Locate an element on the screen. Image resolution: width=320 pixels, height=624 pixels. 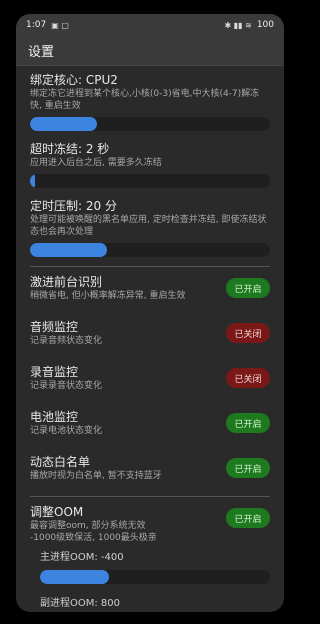
dynamic-whitelist-toggle: 已开启 is located at coordinates (248, 468).